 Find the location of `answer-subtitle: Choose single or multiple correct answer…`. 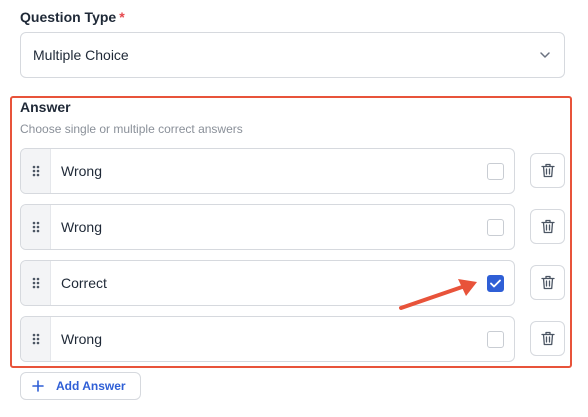

answer-subtitle: Choose single or multiple correct answer… is located at coordinates (131, 129).